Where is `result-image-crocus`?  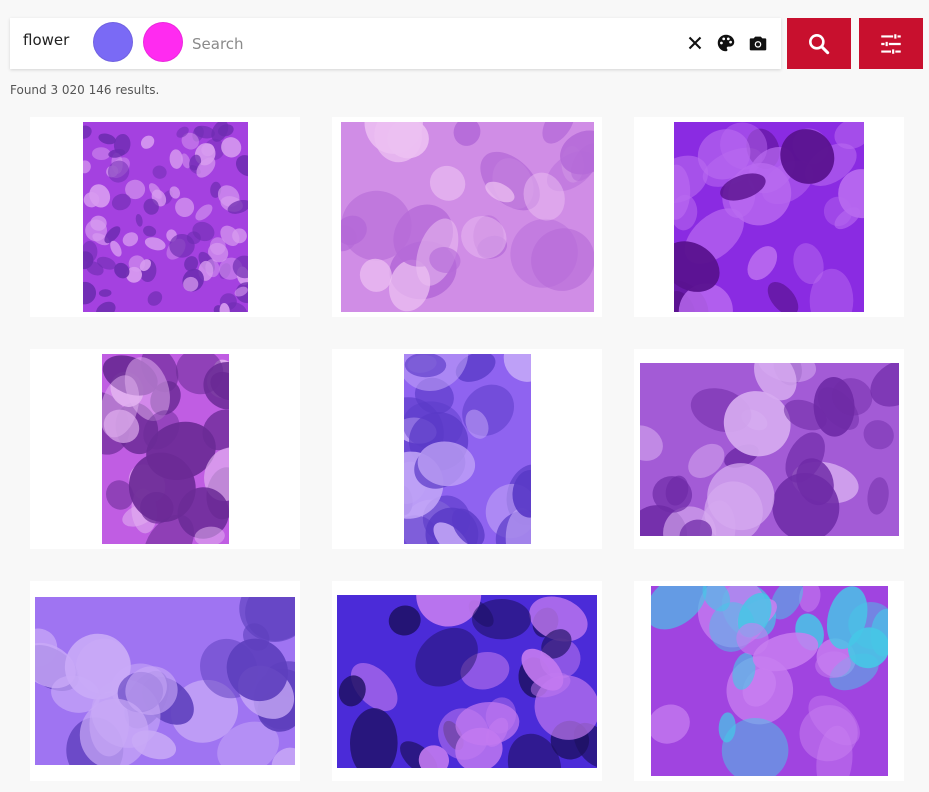
result-image-crocus is located at coordinates (165, 681).